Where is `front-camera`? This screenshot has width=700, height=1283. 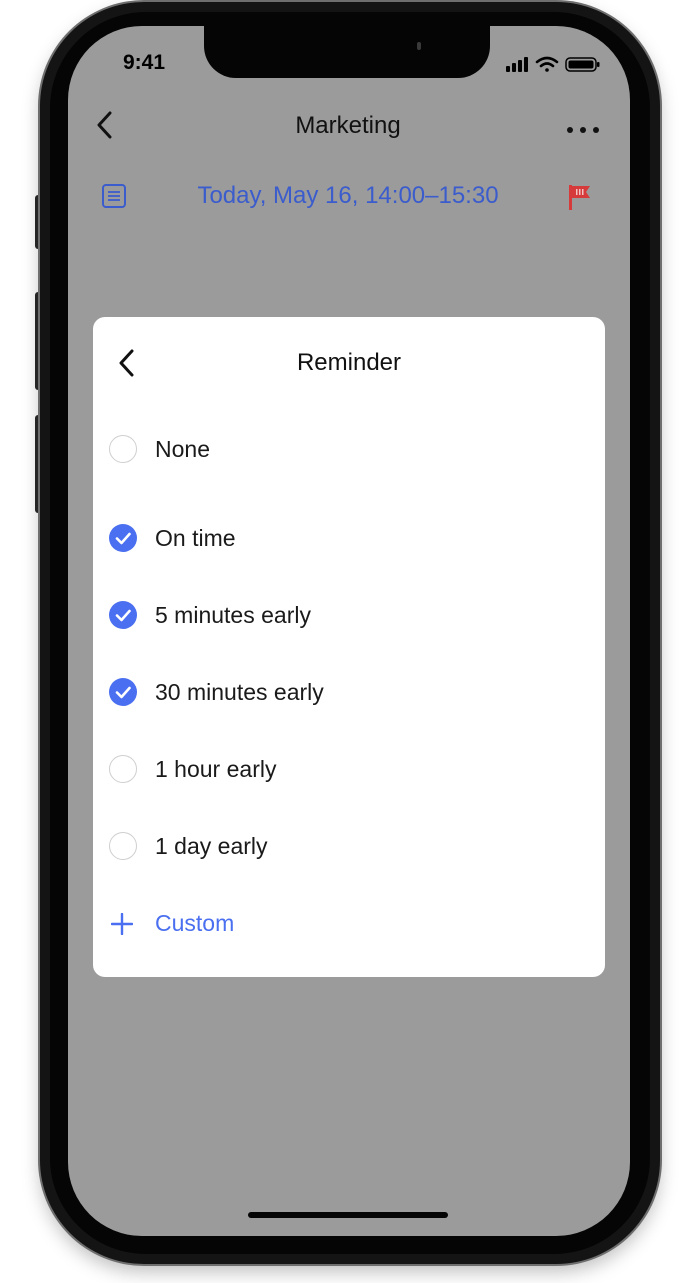 front-camera is located at coordinates (419, 46).